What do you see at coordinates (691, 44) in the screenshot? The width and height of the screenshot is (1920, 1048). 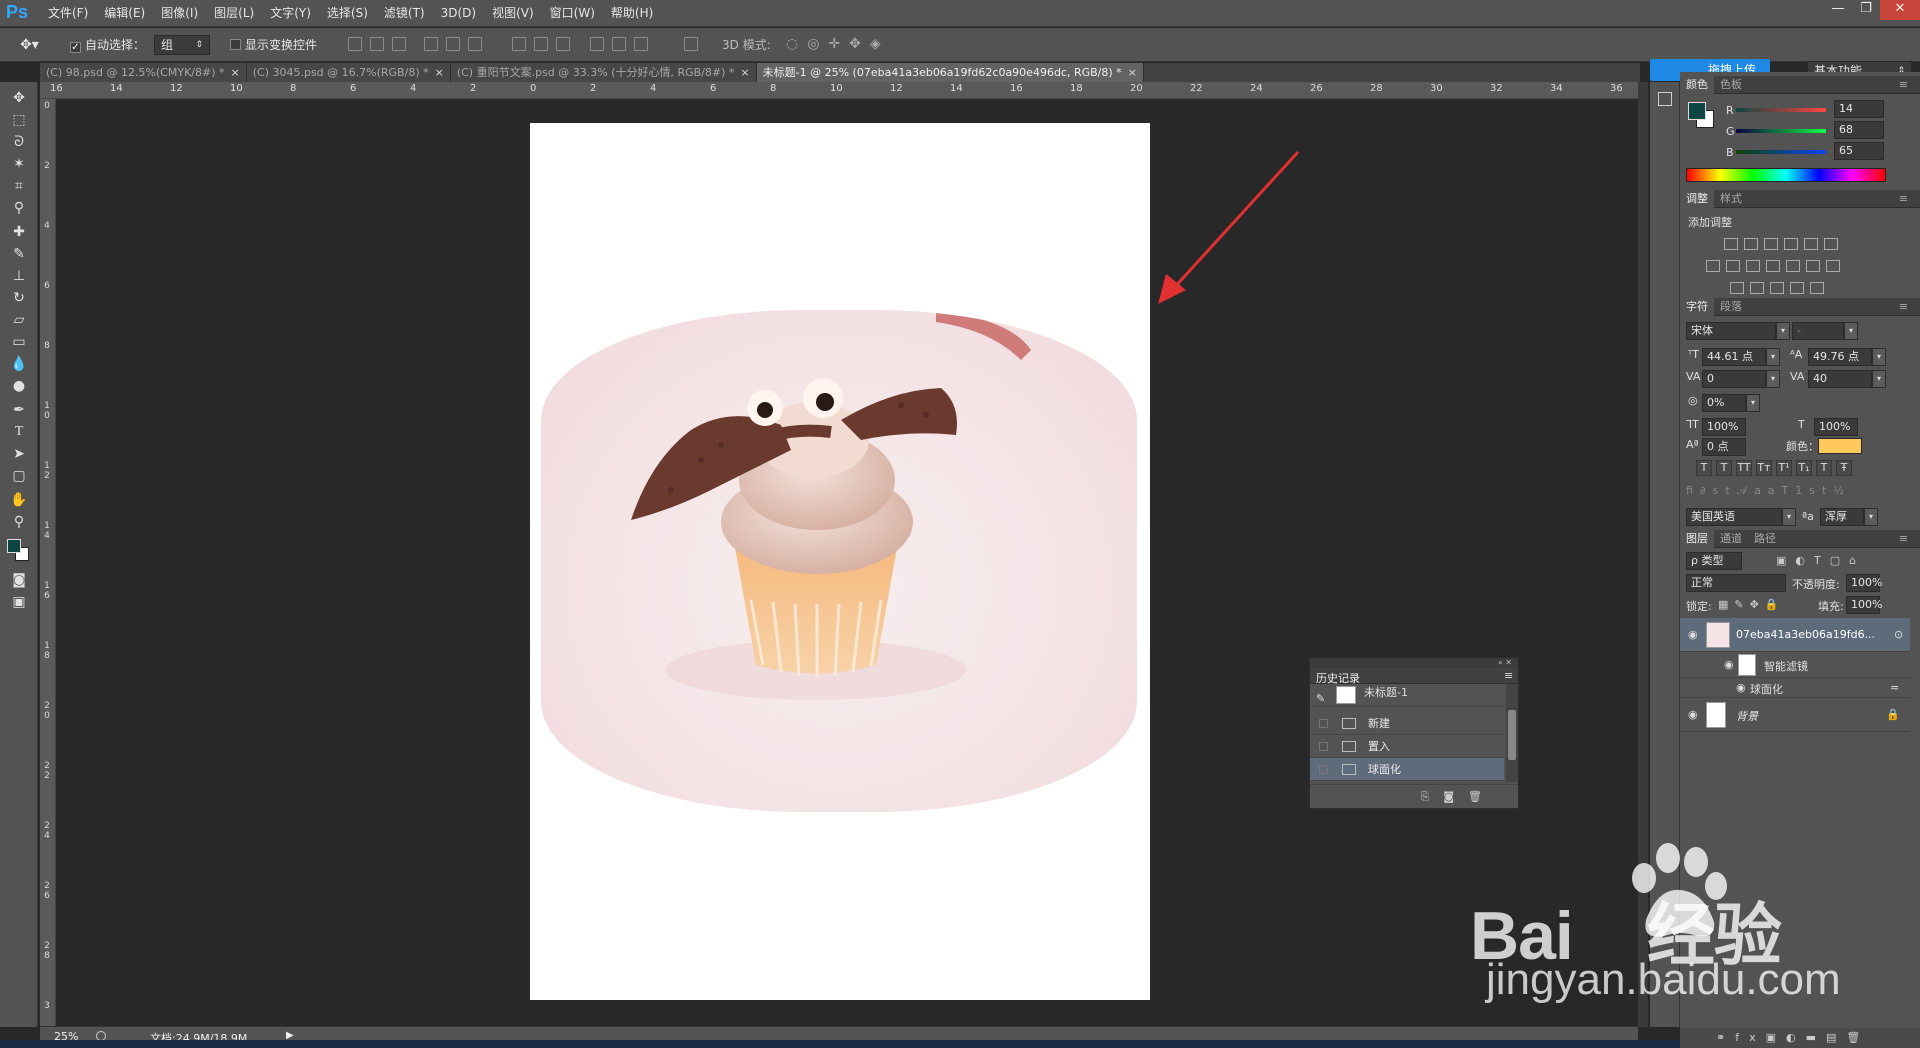 I see `auto-align-icon` at bounding box center [691, 44].